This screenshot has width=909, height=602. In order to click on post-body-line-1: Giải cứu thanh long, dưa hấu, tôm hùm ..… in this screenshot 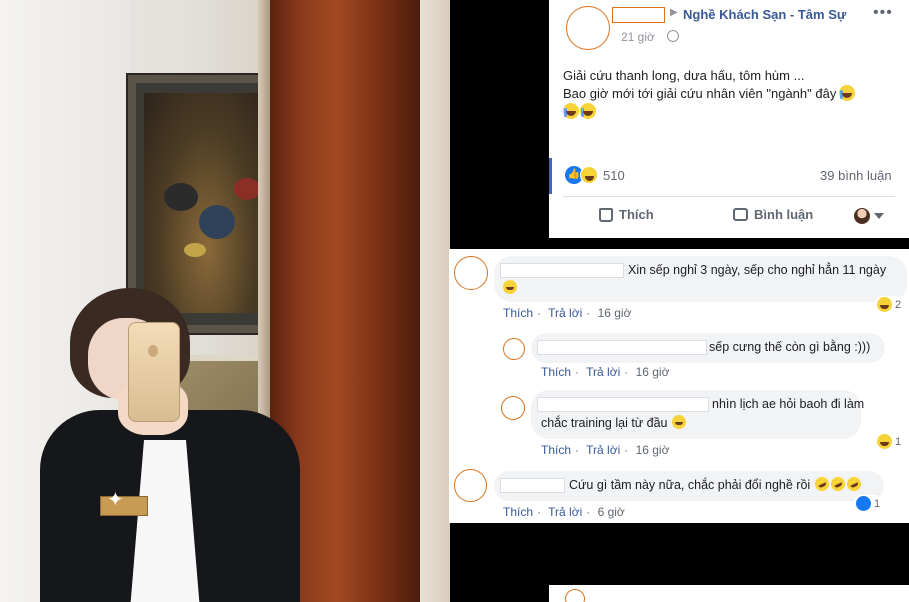, I will do `click(684, 75)`.